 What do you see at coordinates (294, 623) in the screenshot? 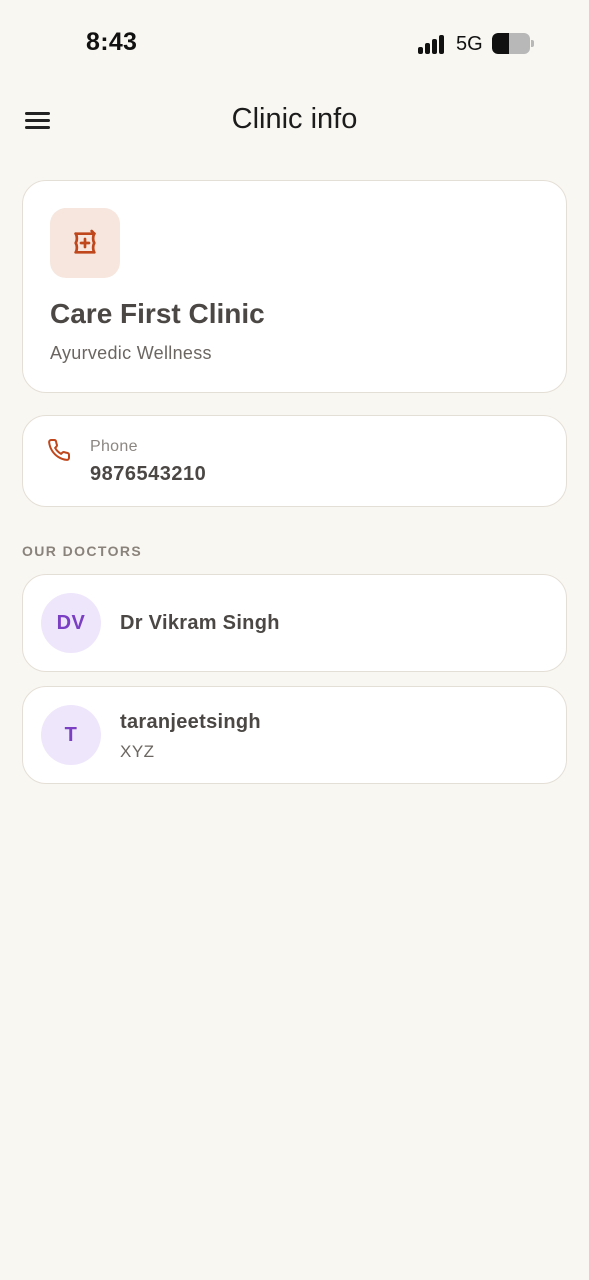
I see `doctor-card: DV Dr Vikram Singh` at bounding box center [294, 623].